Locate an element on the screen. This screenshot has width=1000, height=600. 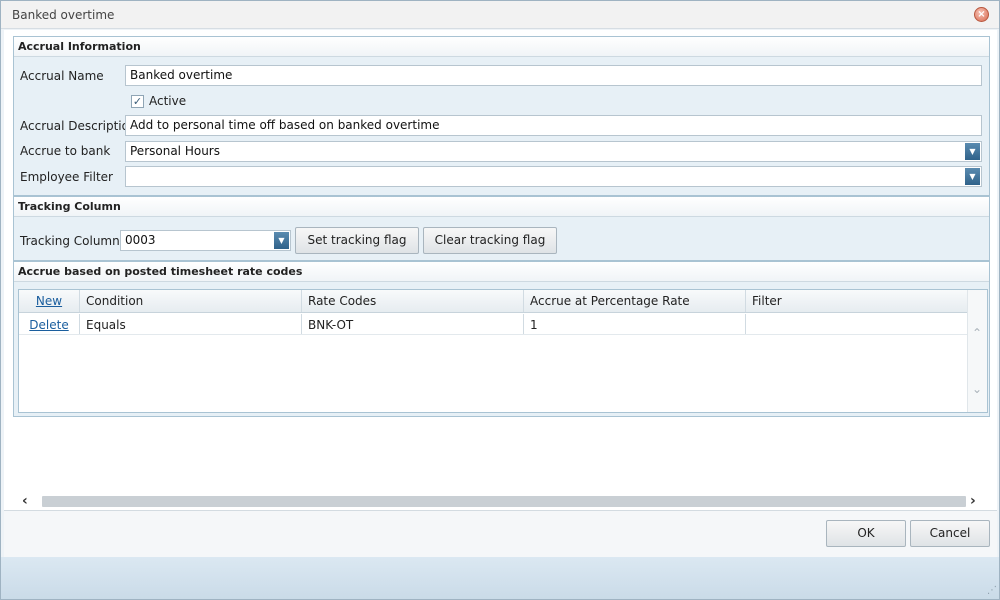
cell-percentage-rate: 1 is located at coordinates (635, 324).